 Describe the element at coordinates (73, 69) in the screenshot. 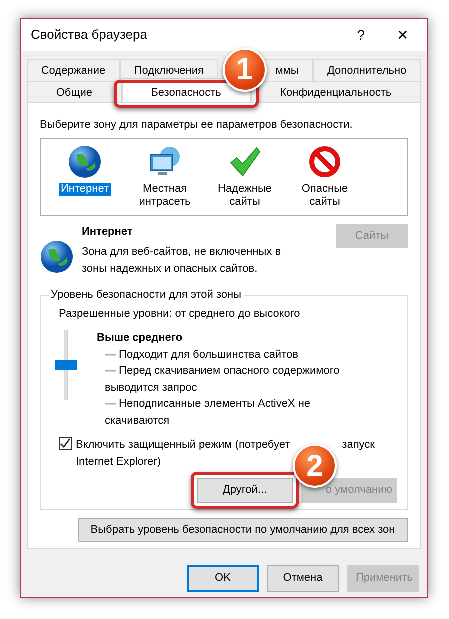

I see `tab: Содержание` at that location.